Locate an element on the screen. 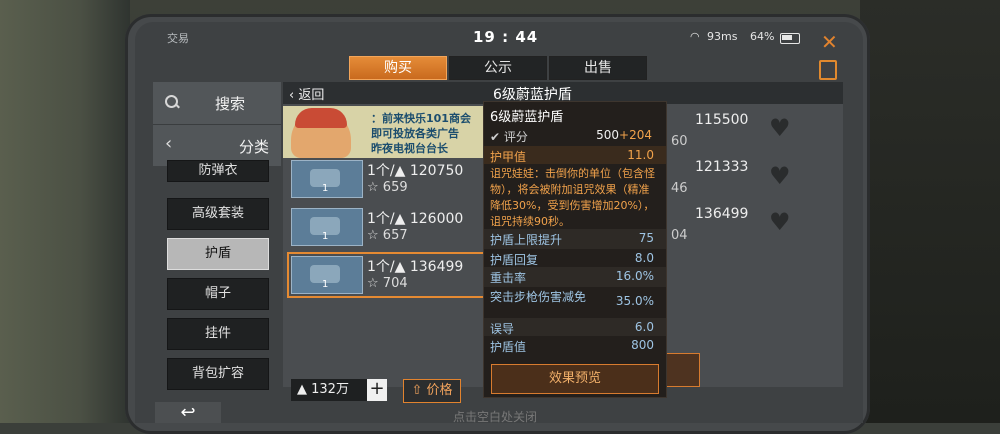  score-icon: ✔ is located at coordinates (497, 137).